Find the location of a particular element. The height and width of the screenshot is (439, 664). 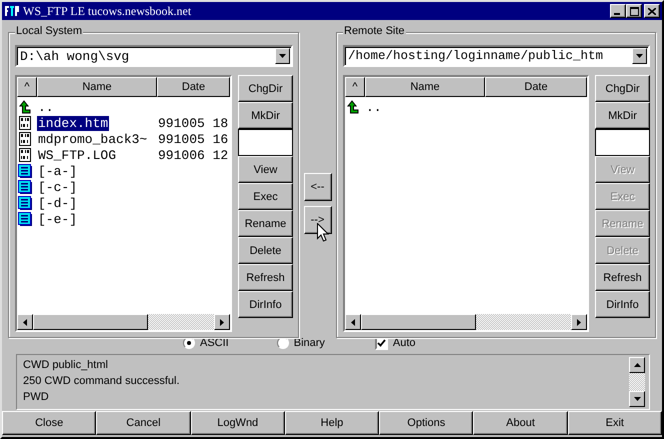

side-button: Rename is located at coordinates (265, 223).